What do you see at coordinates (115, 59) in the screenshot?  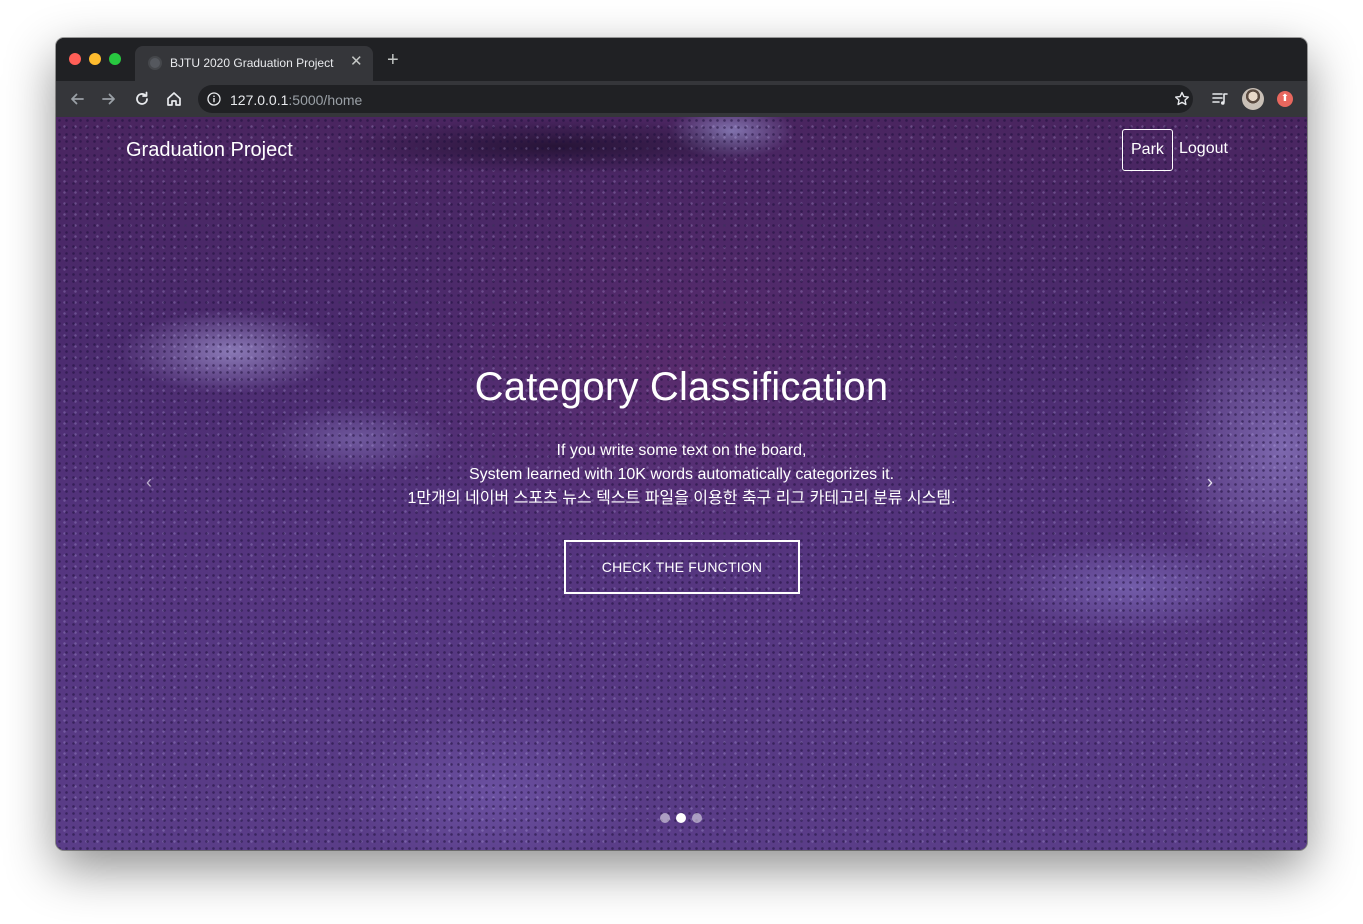 I see `maximize-window-button` at bounding box center [115, 59].